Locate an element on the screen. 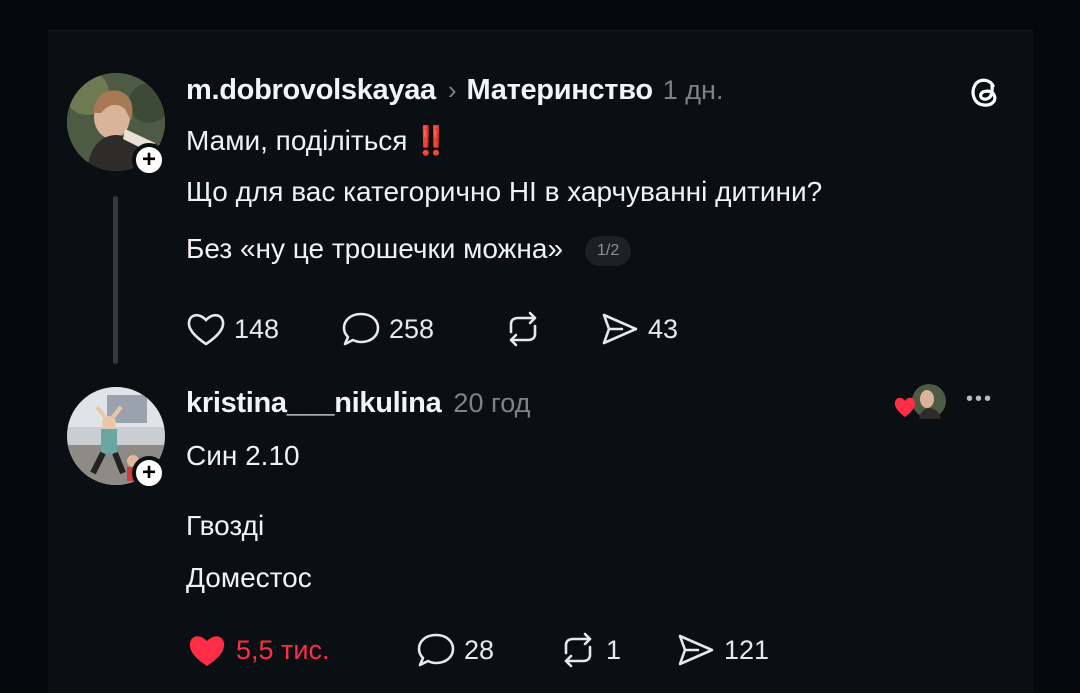 The width and height of the screenshot is (1080, 693). author-liked-indicator is located at coordinates (920, 401).